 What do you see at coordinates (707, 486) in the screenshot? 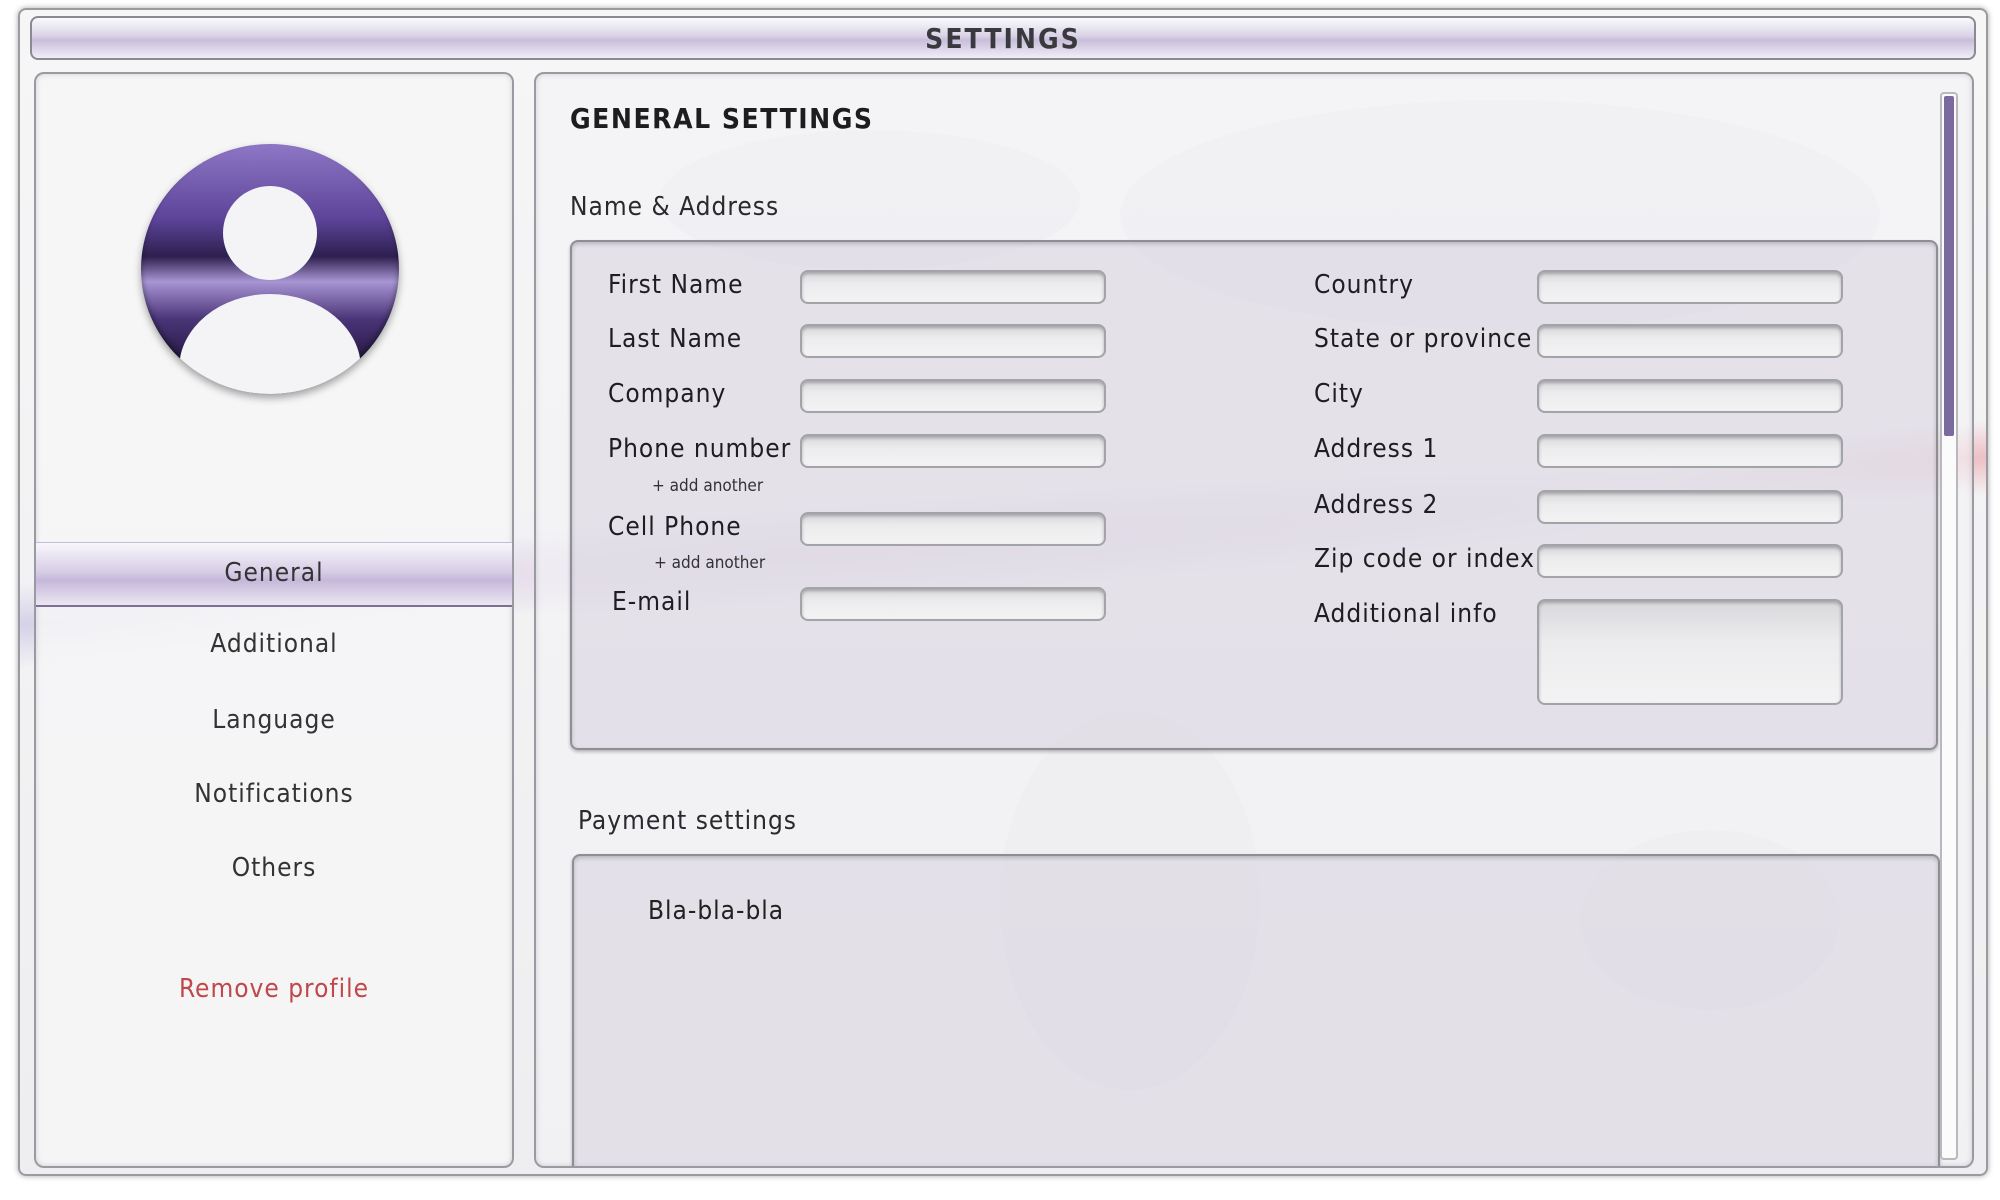
I see `add-phone-link: + add another` at bounding box center [707, 486].